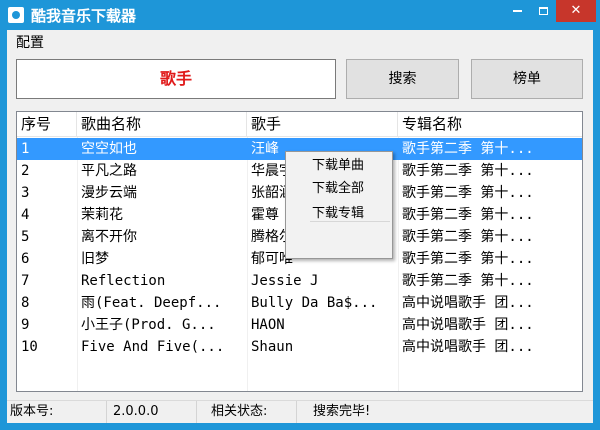 This screenshot has height=430, width=600. Describe the element at coordinates (25, 281) in the screenshot. I see `cell-index: 7` at that location.